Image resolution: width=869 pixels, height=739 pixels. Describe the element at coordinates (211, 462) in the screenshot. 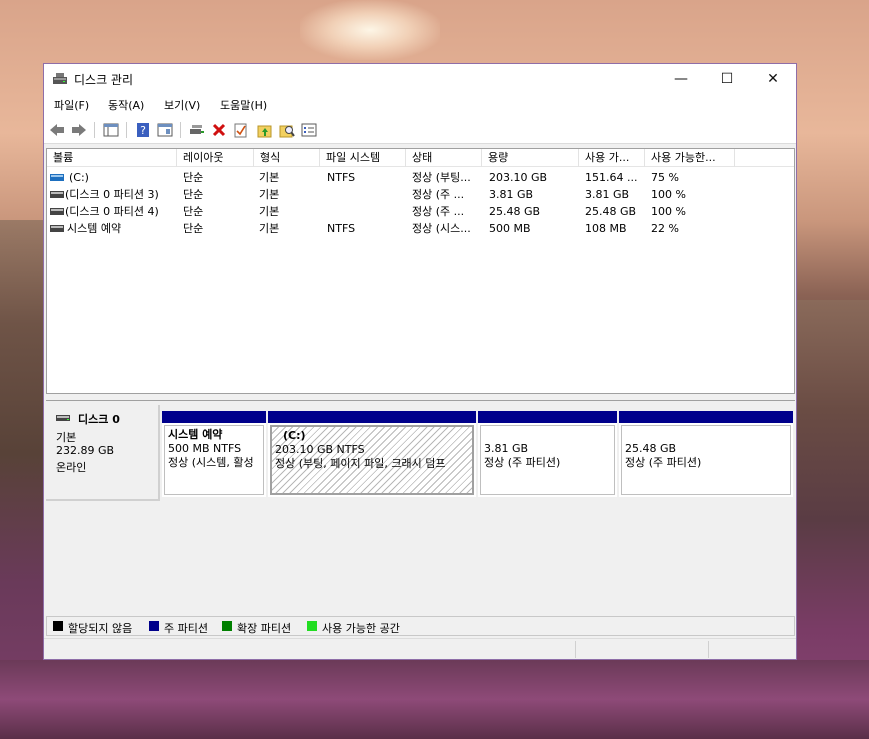

I see `partition-status: 정상 (시스템, 활성` at that location.